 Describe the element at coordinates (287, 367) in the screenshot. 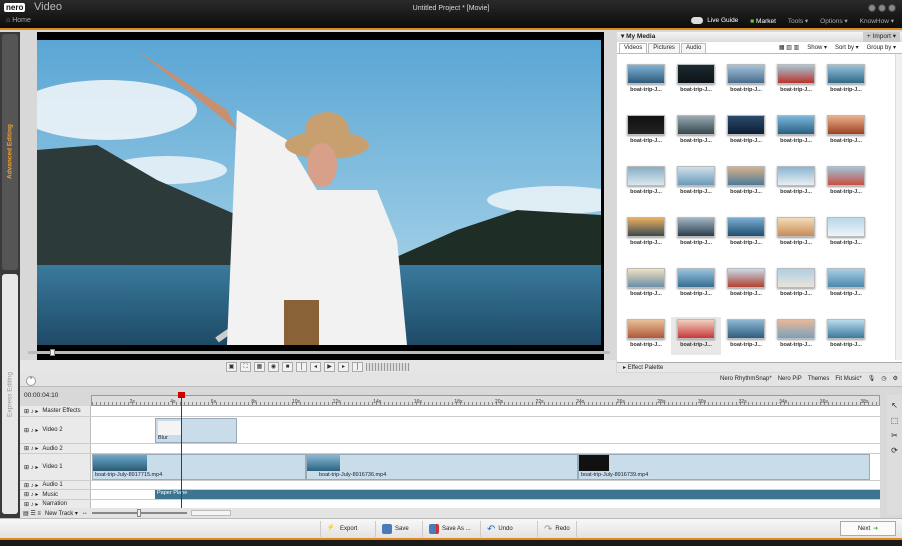

I see `stop-button: ■` at that location.